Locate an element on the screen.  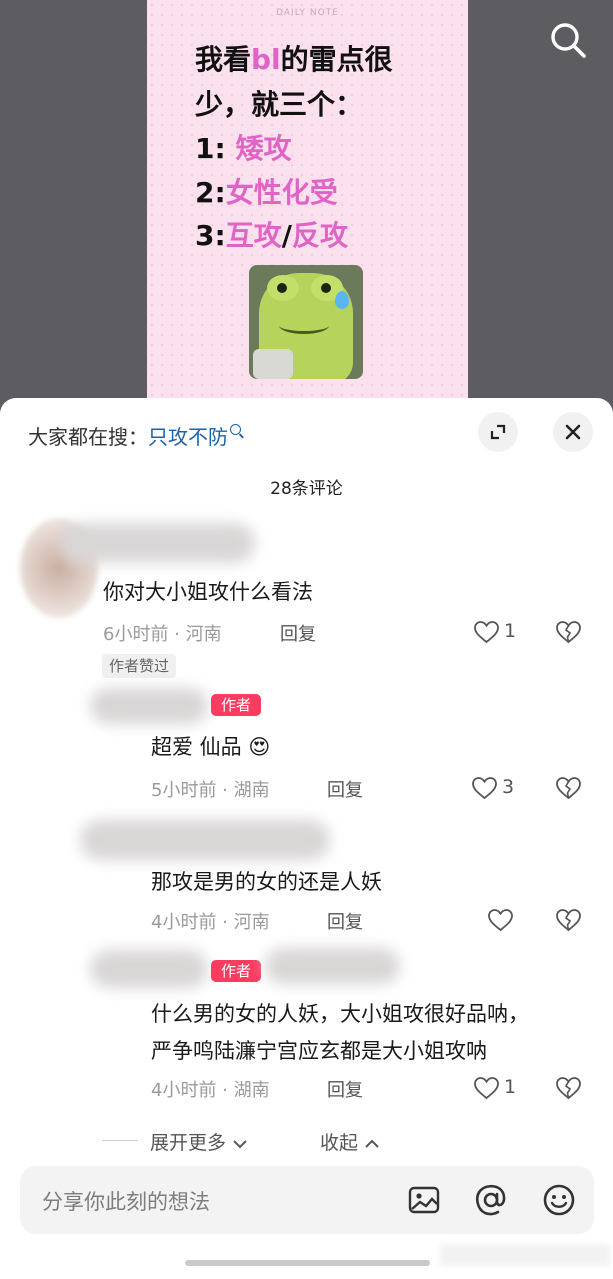
note-item-text: 反攻 is located at coordinates (319, 235).